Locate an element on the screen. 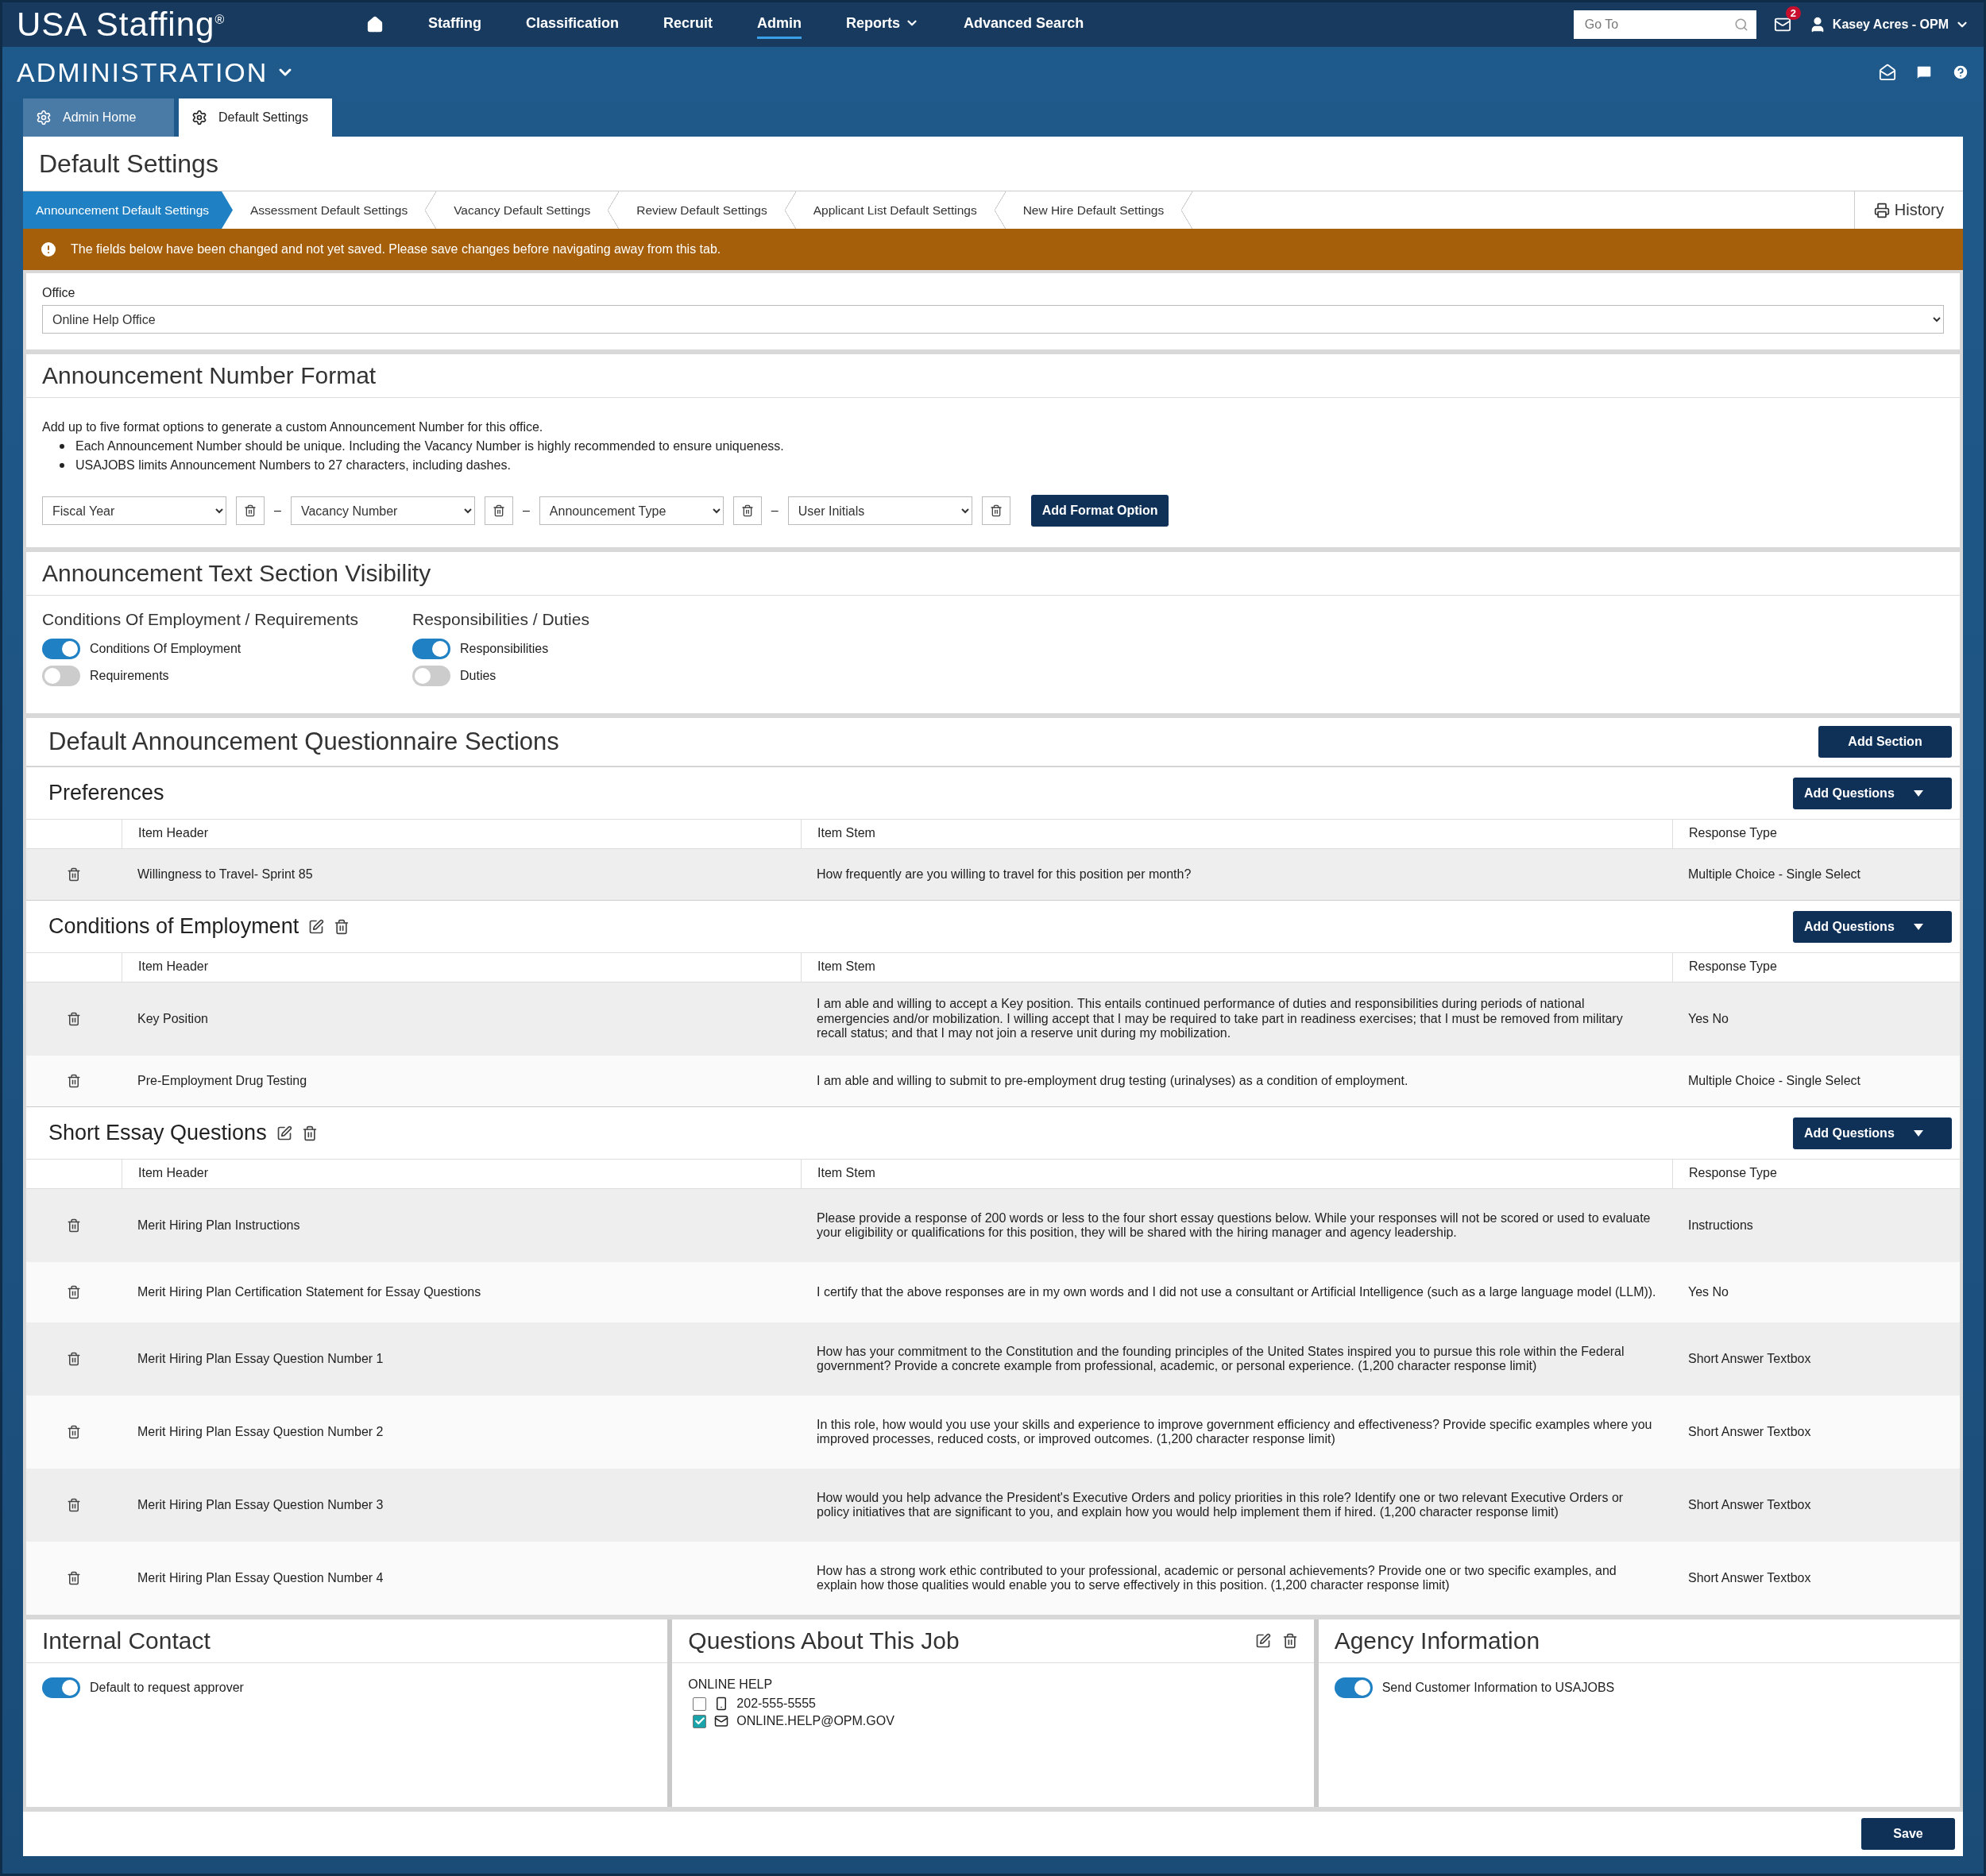  module-title: ADMINISTRATION is located at coordinates (156, 72).